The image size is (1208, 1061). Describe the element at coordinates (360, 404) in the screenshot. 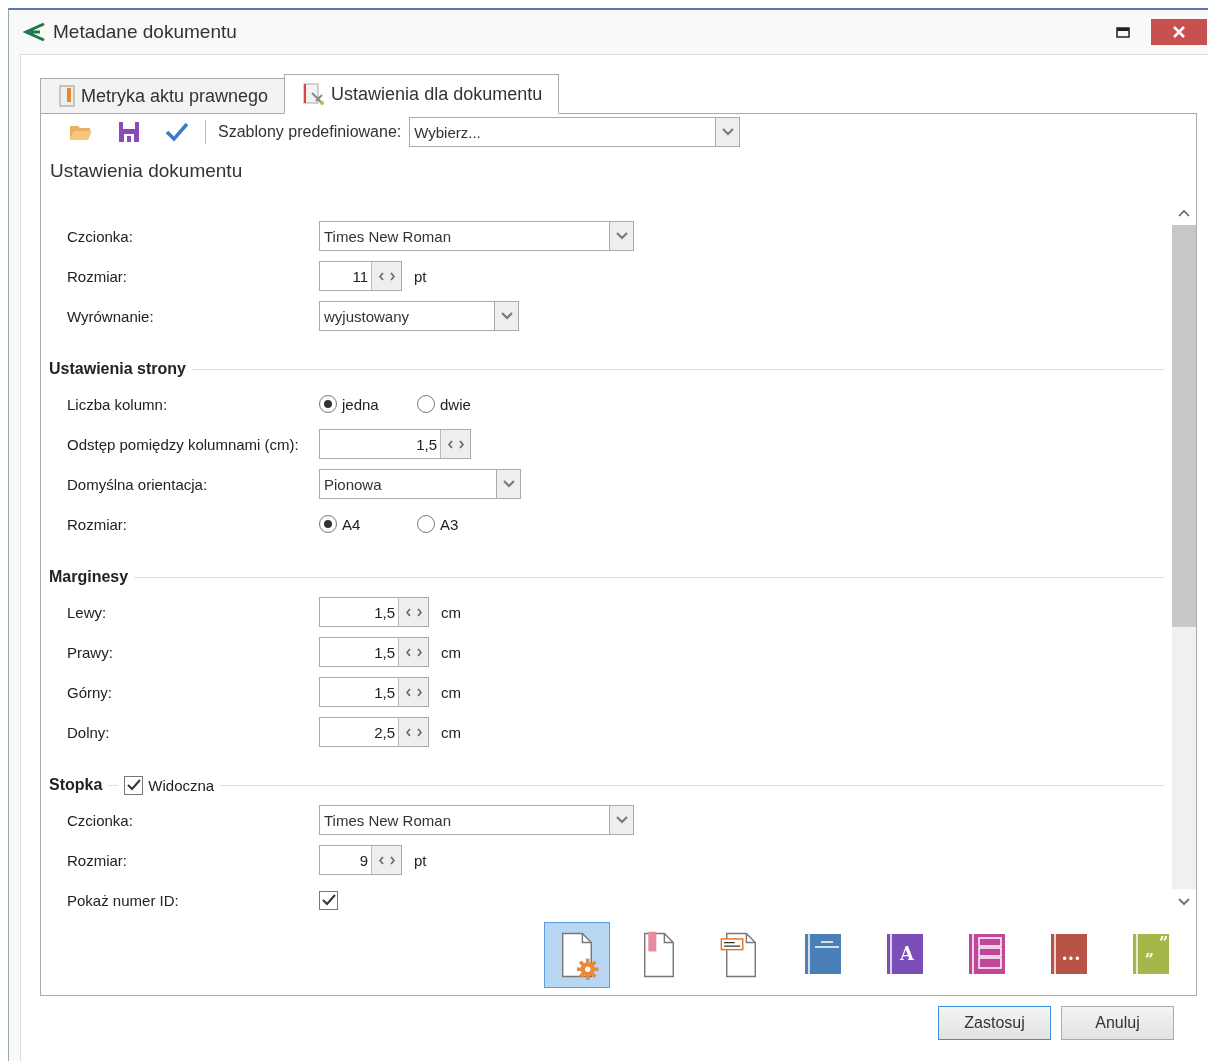

I see `radio-label: jedna` at that location.